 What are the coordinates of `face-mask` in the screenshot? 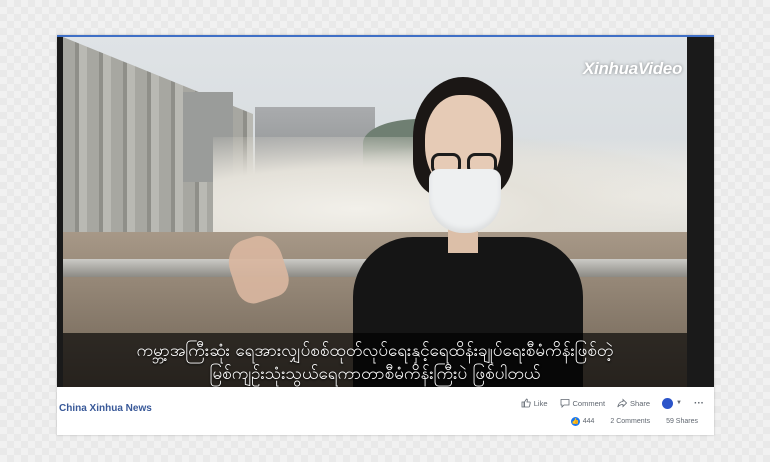 It's located at (465, 201).